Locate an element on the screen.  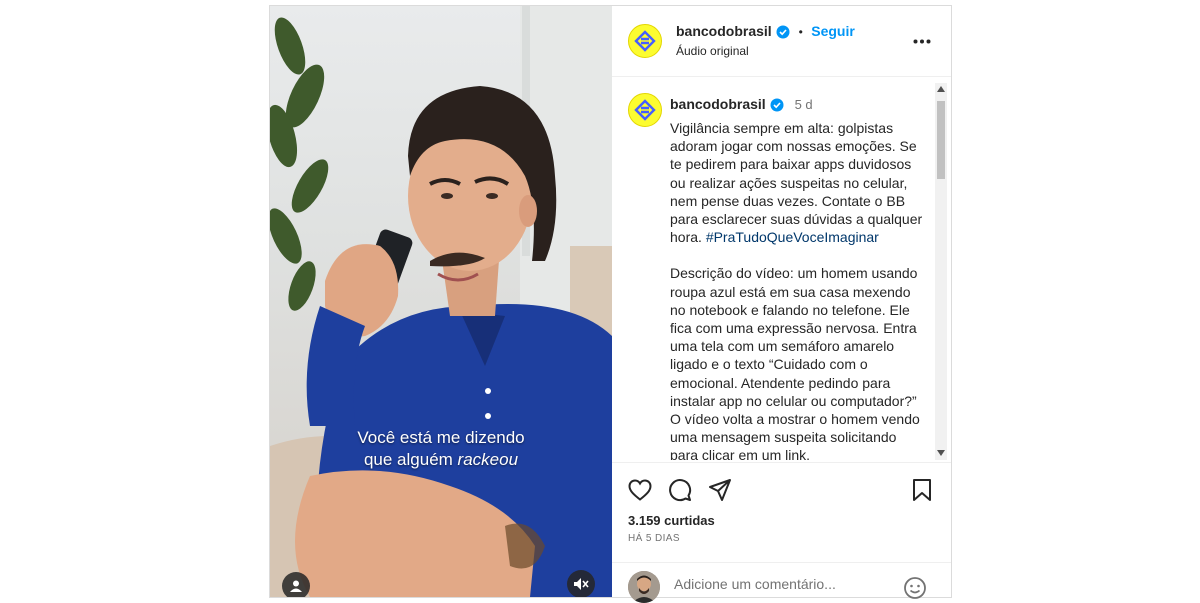
caption-avatar is located at coordinates (645, 110).